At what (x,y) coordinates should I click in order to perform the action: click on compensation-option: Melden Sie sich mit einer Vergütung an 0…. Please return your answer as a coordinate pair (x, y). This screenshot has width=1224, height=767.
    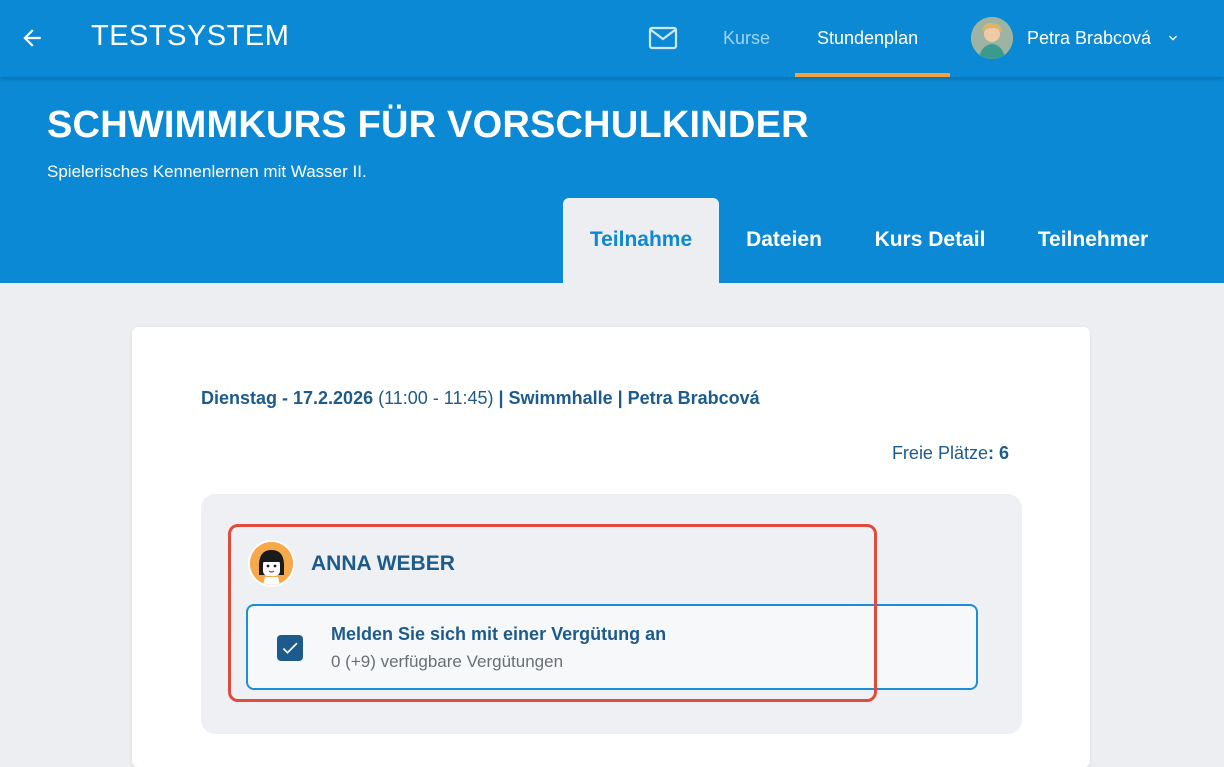
    Looking at the image, I should click on (612, 647).